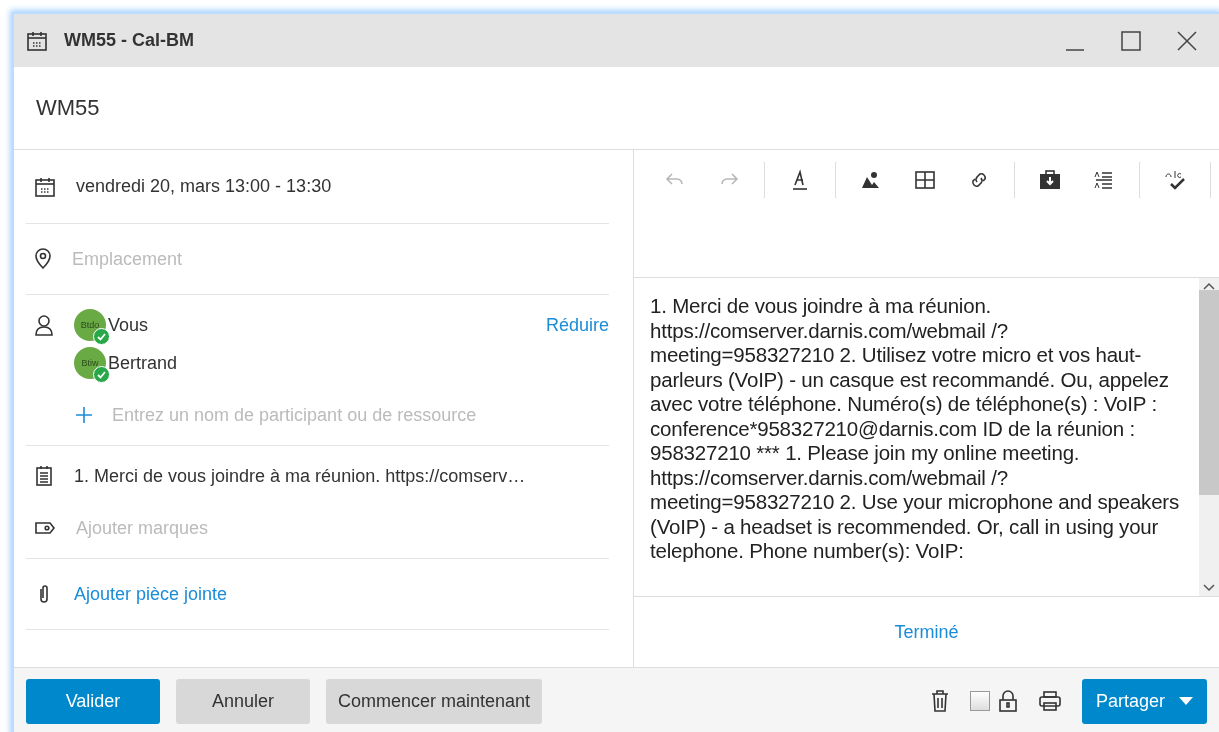 The image size is (1219, 732). Describe the element at coordinates (434, 701) in the screenshot. I see `secondary-button: Commencer maintenant` at that location.